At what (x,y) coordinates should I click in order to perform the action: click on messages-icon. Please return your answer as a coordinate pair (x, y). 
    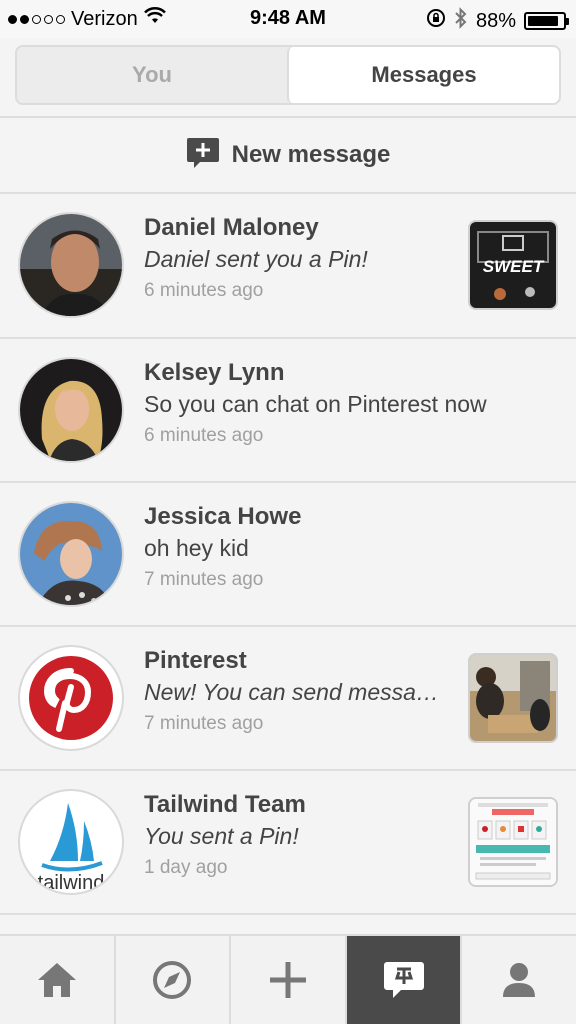
    Looking at the image, I should click on (403, 980).